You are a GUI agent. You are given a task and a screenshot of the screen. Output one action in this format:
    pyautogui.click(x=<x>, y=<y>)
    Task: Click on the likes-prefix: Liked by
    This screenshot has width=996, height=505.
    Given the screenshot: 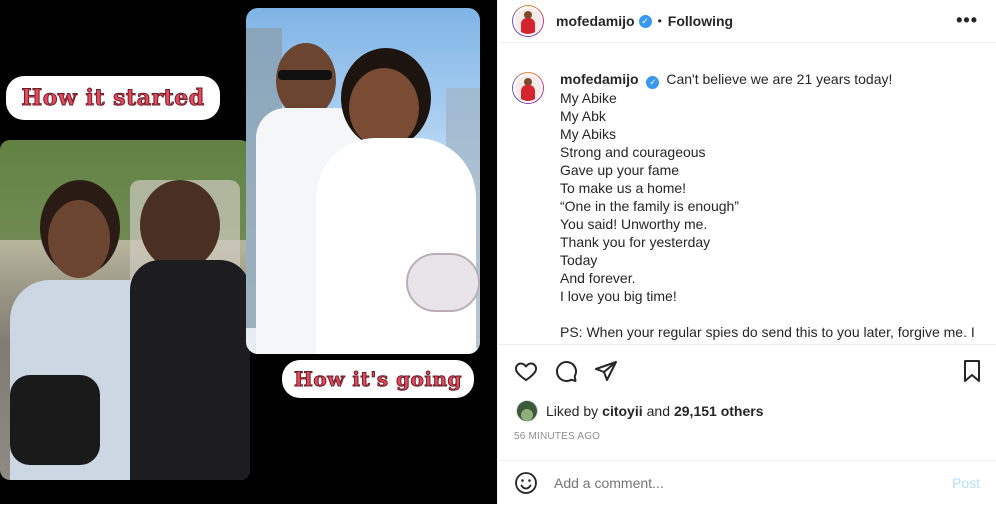 What is the action you would take?
    pyautogui.click(x=572, y=411)
    